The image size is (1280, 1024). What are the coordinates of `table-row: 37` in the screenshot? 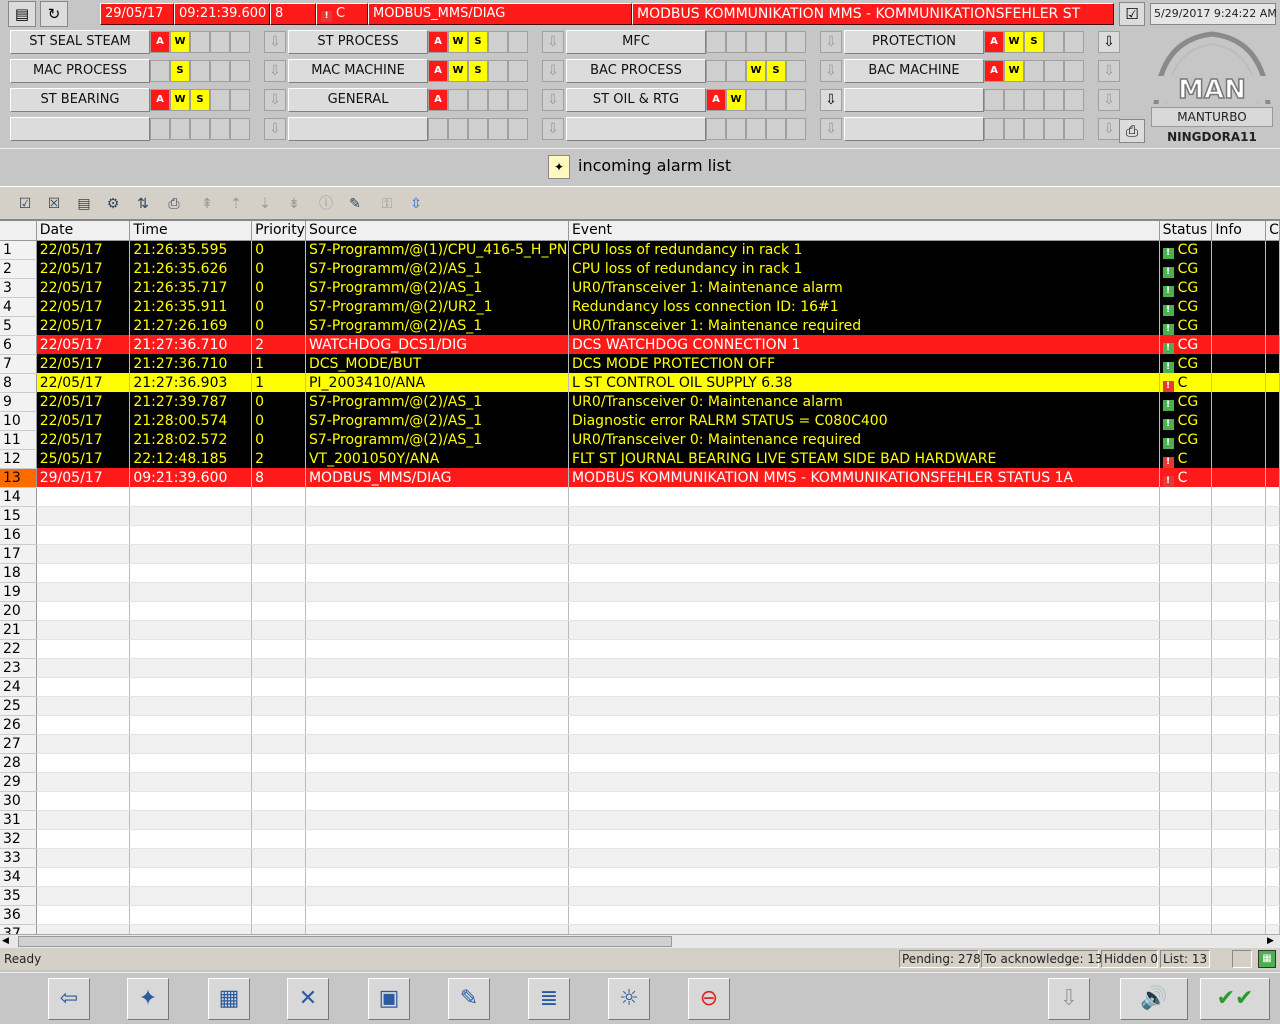 It's located at (640, 929).